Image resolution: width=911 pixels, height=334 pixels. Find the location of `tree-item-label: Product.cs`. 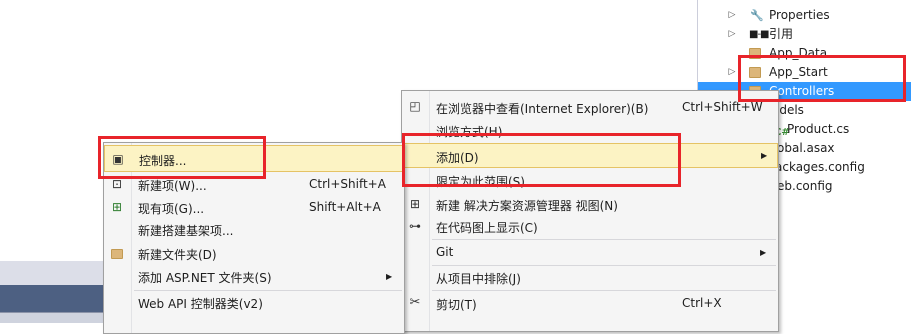

tree-item-label: Product.cs is located at coordinates (818, 129).